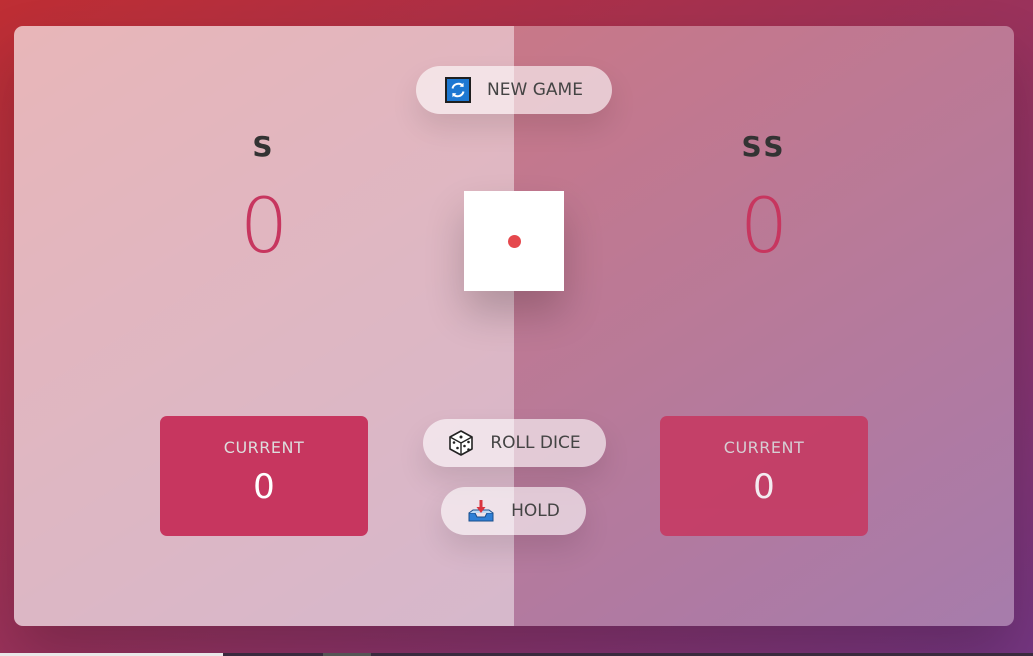 Image resolution: width=1033 pixels, height=656 pixels. I want to click on player-0-current-box: Current 0, so click(264, 476).